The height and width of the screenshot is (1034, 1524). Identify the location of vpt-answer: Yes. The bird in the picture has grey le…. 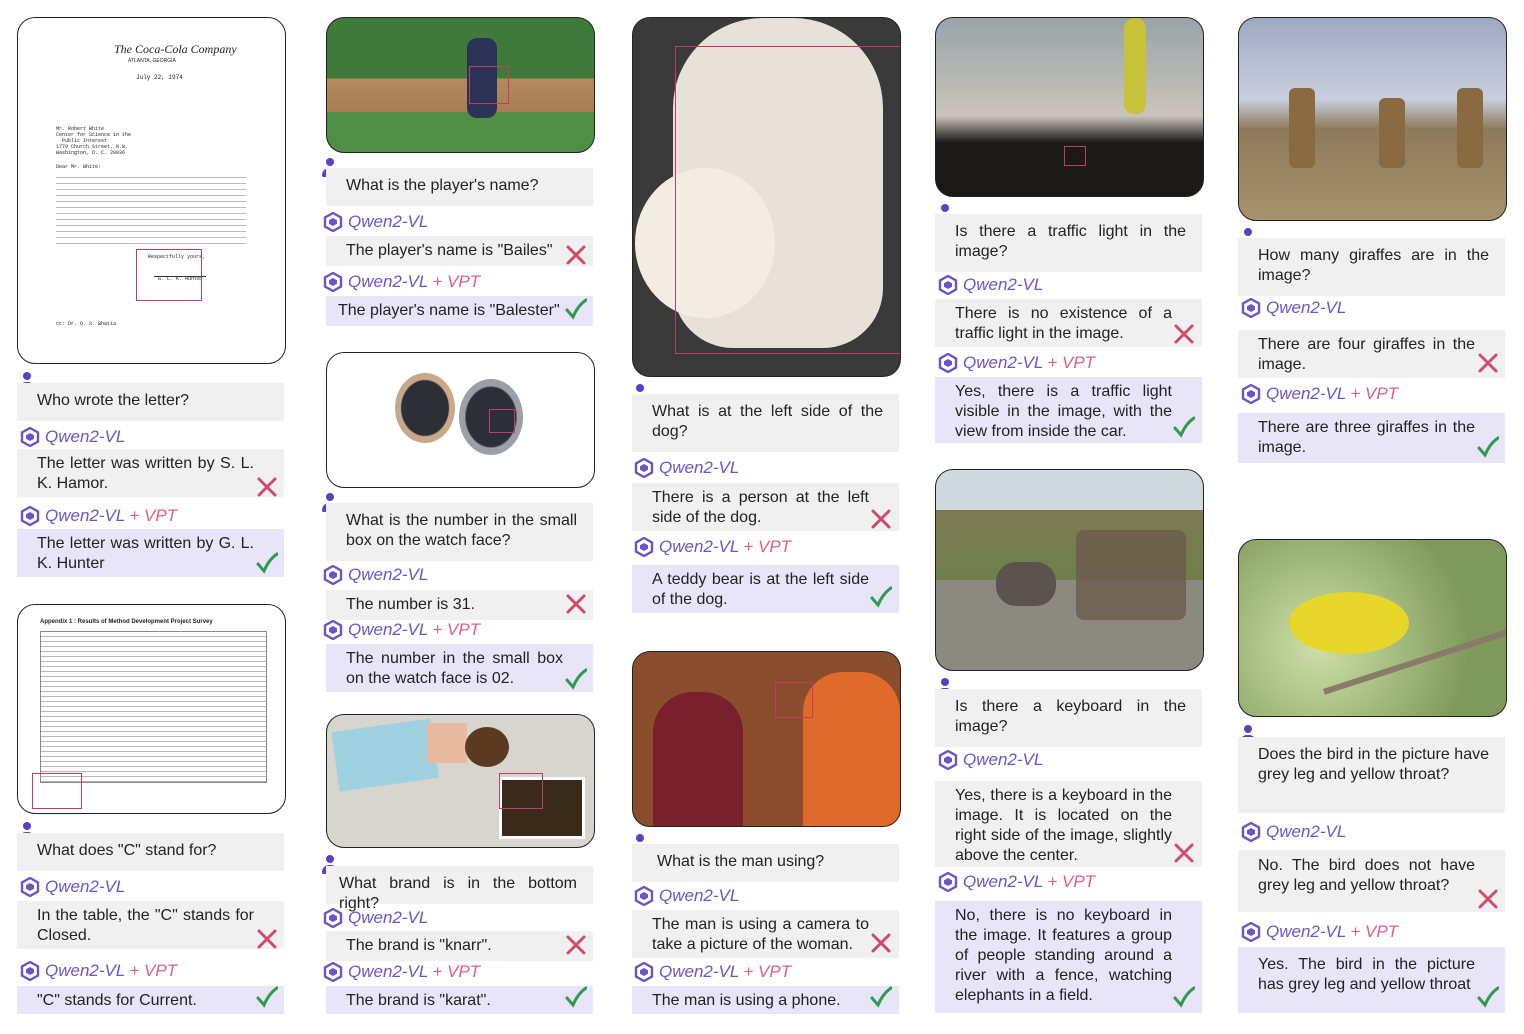
(1371, 980).